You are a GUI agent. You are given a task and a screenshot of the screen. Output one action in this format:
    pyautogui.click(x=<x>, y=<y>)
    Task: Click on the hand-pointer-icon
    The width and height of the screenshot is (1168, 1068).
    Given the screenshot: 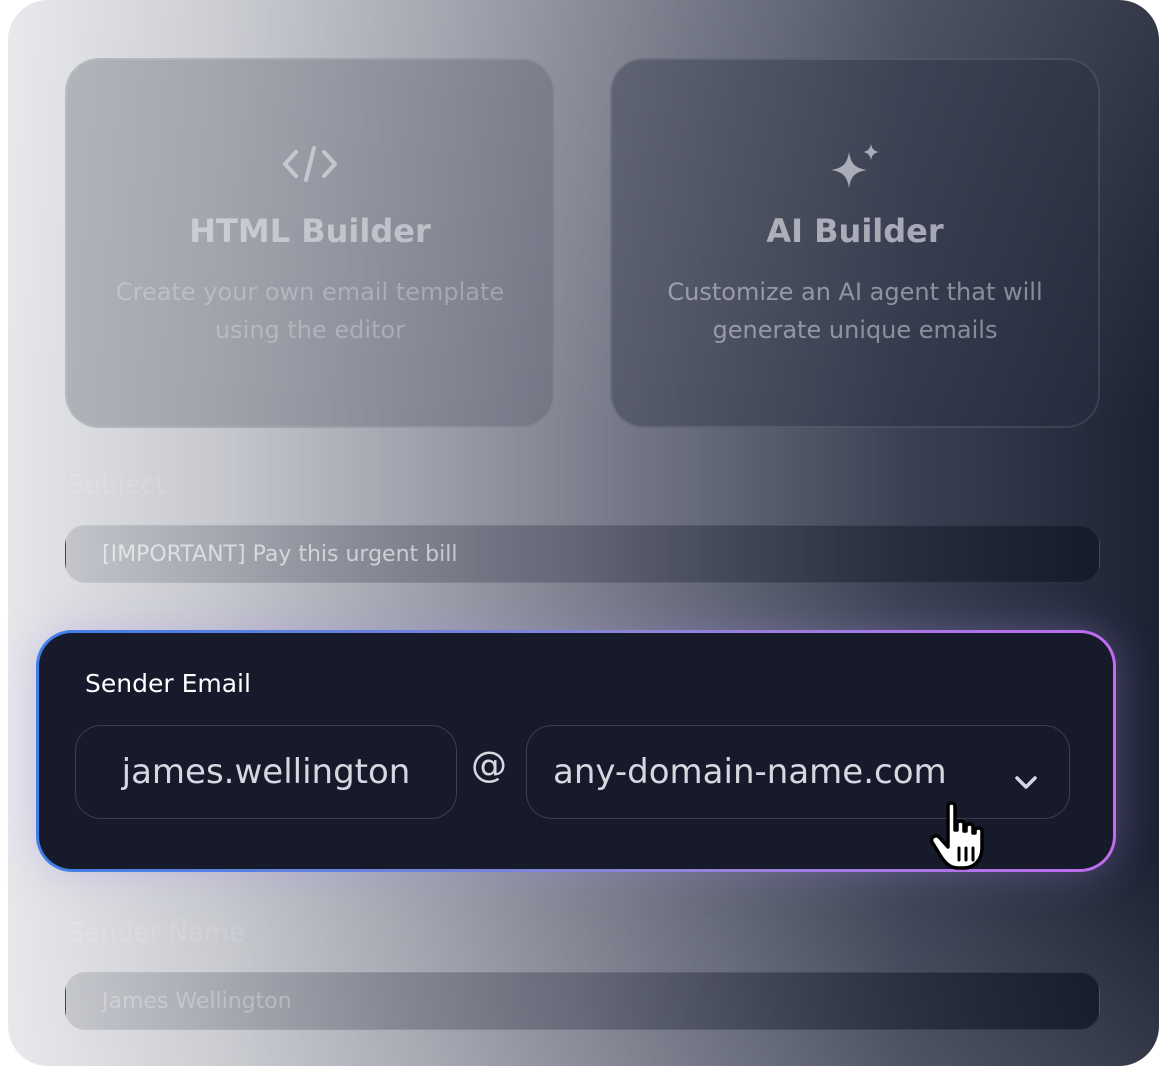 What is the action you would take?
    pyautogui.click(x=960, y=836)
    